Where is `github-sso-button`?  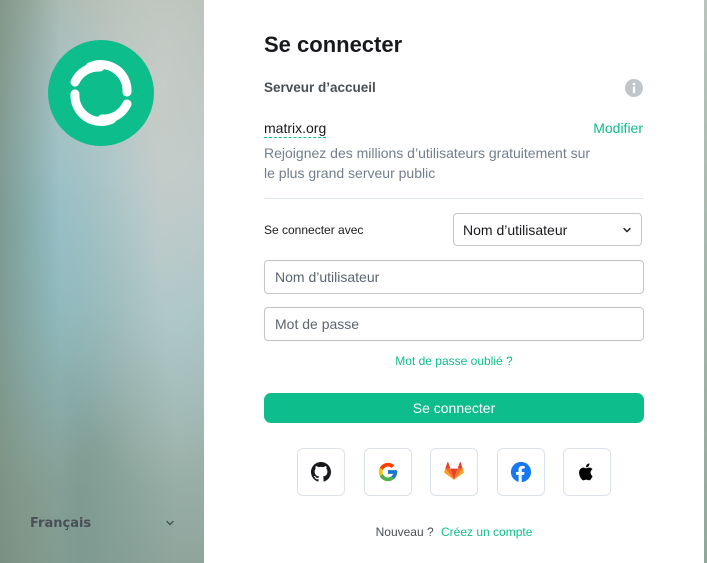
github-sso-button is located at coordinates (321, 472).